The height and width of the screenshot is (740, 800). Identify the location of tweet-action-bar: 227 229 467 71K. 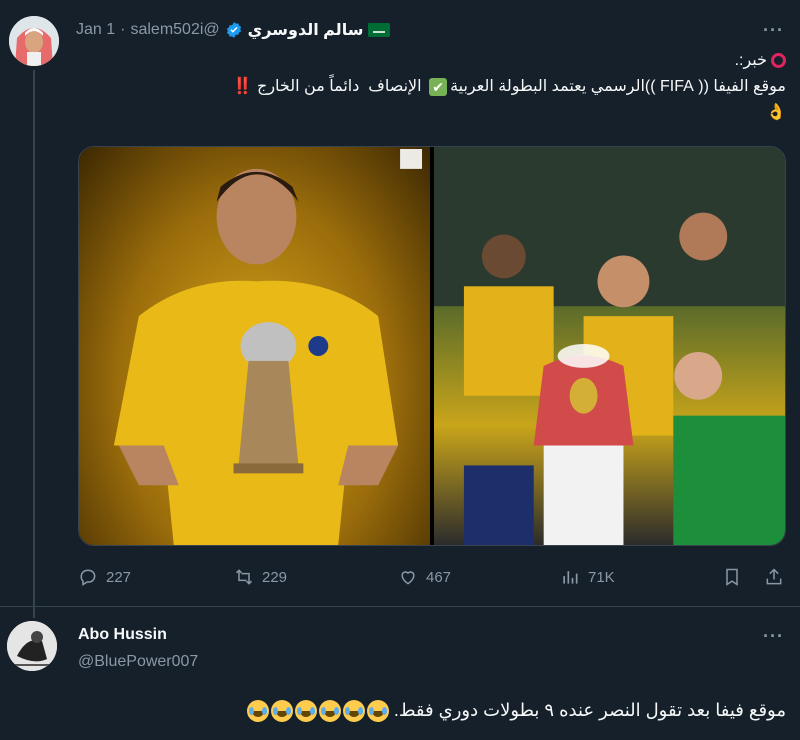
(432, 577).